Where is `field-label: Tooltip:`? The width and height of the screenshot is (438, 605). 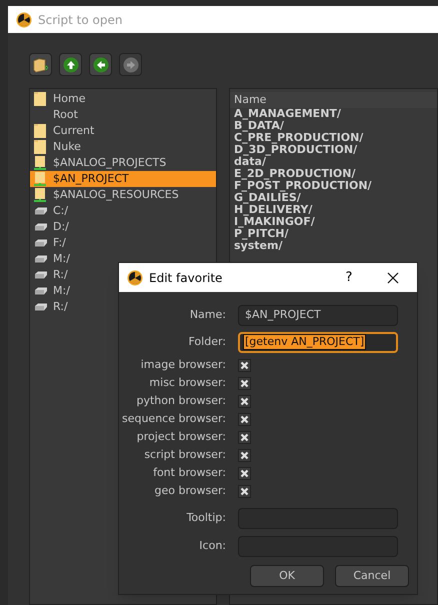
field-label: Tooltip: is located at coordinates (206, 518).